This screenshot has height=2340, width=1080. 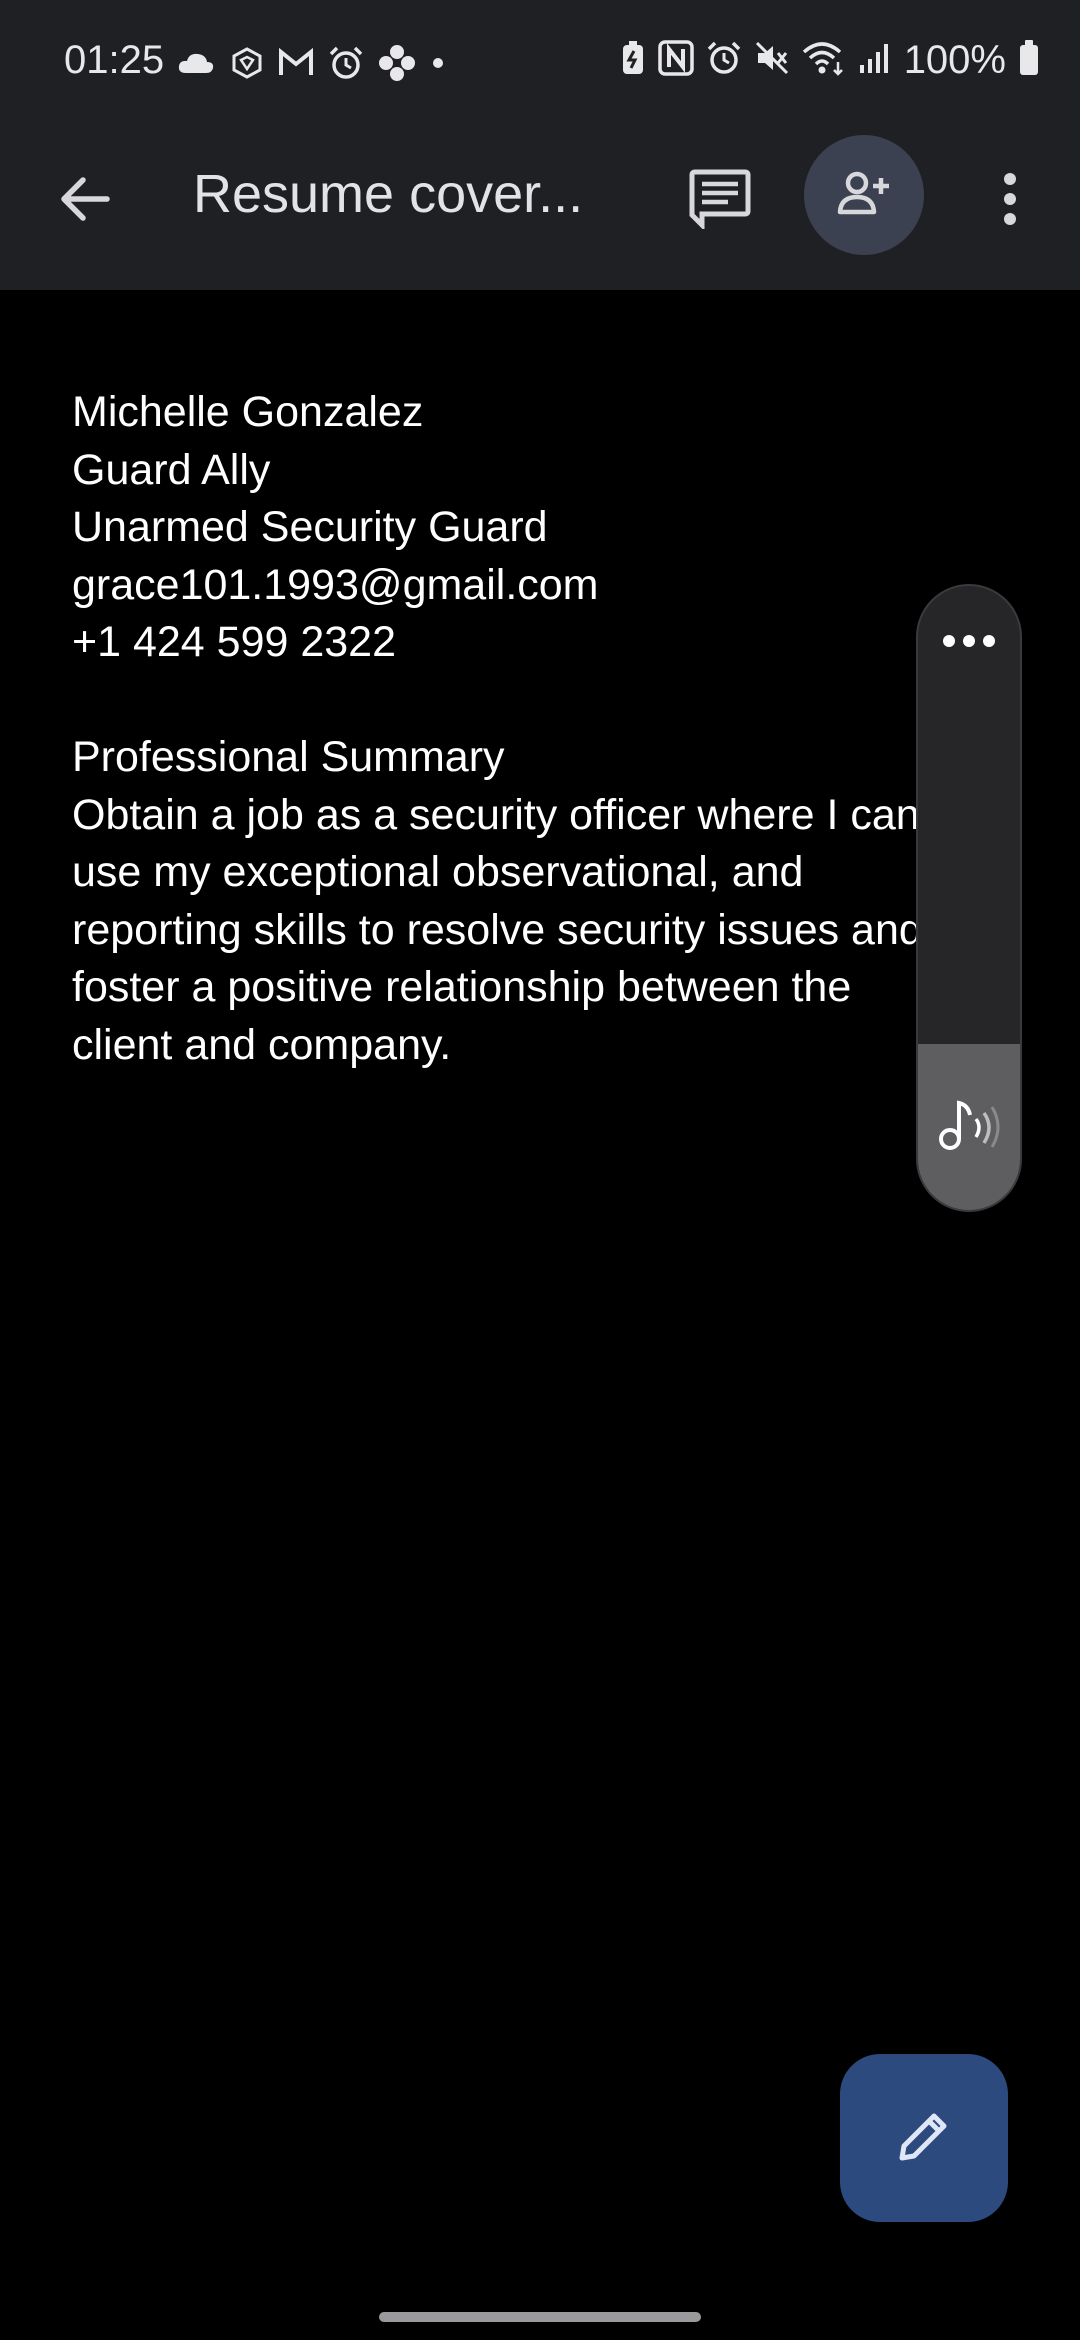 I want to click on flower-icon, so click(x=397, y=65).